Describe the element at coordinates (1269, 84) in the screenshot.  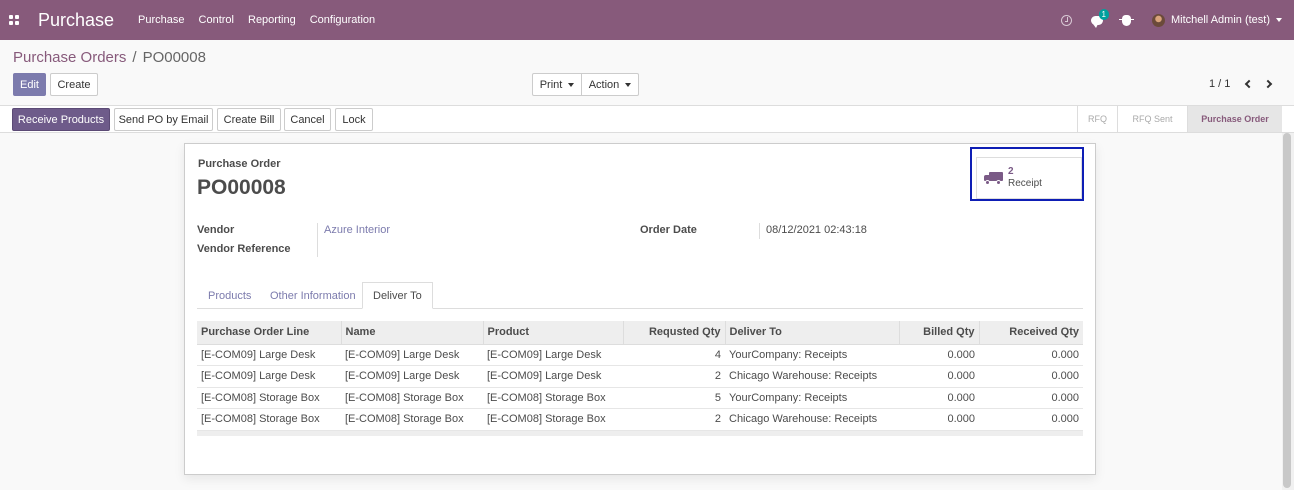
I see `pager-next-icon` at that location.